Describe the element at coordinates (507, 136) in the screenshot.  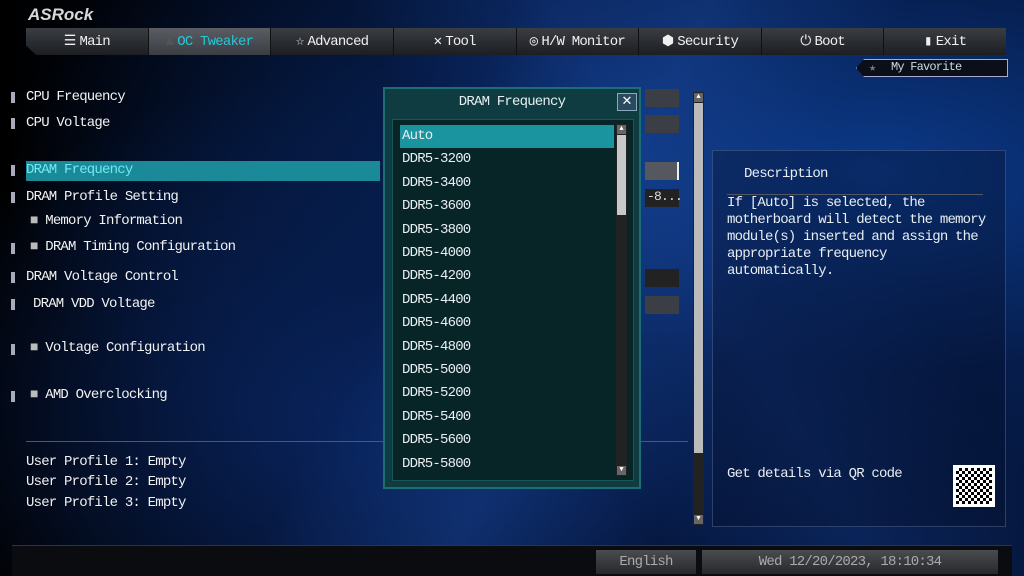
I see `option-auto: Auto` at that location.